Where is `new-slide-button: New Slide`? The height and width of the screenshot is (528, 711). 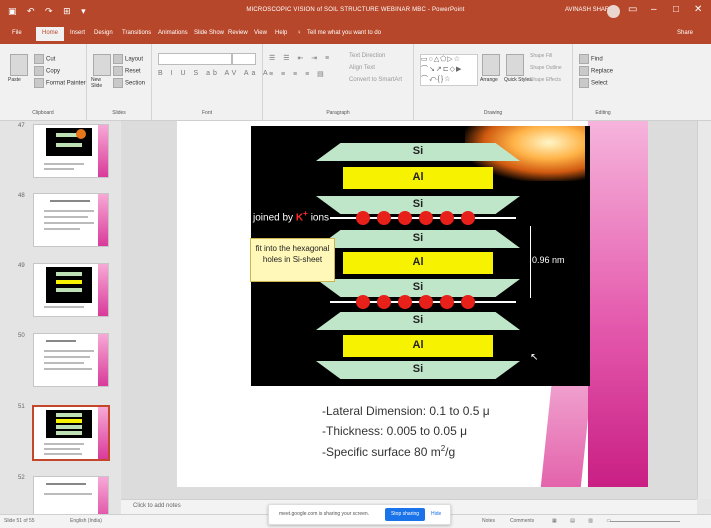
new-slide-button: New Slide is located at coordinates (102, 83).